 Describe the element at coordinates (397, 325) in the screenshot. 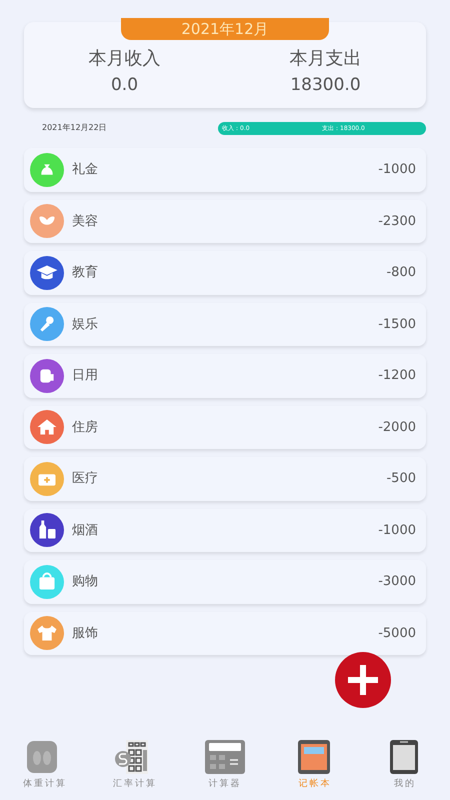

I see `amount-value: -1500` at that location.